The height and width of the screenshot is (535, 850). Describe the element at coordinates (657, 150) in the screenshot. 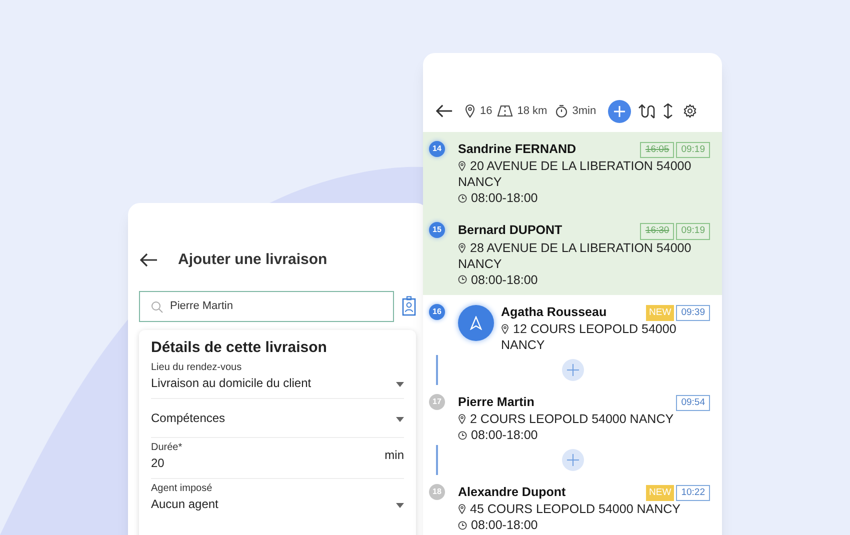

I see `old-time-tag: 16:05` at that location.